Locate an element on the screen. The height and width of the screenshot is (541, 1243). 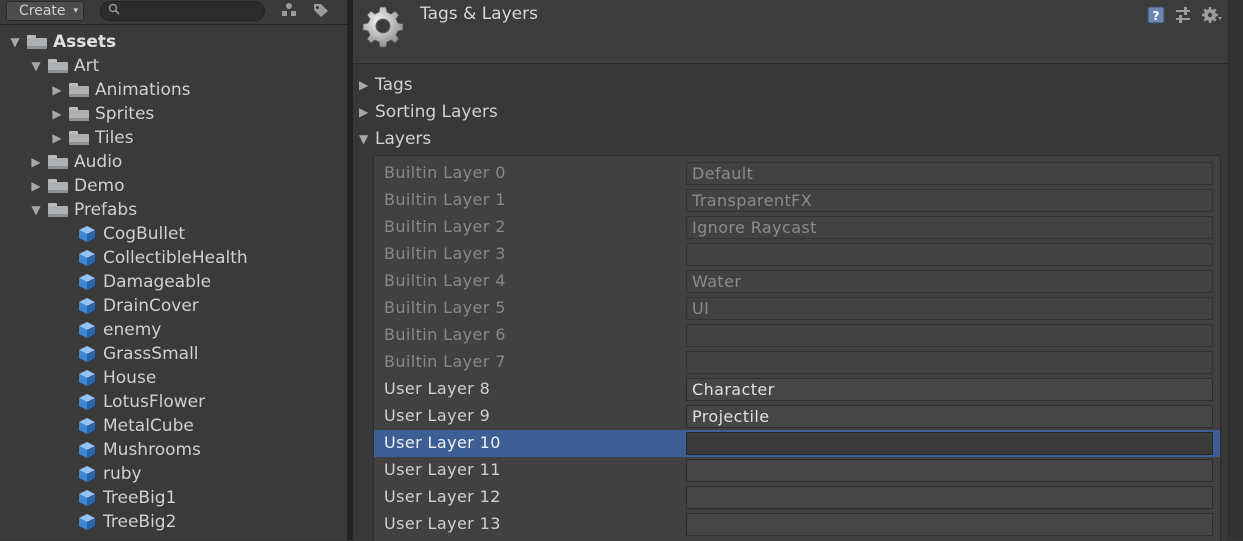
layer-row: User Layer 12 is located at coordinates (797, 497).